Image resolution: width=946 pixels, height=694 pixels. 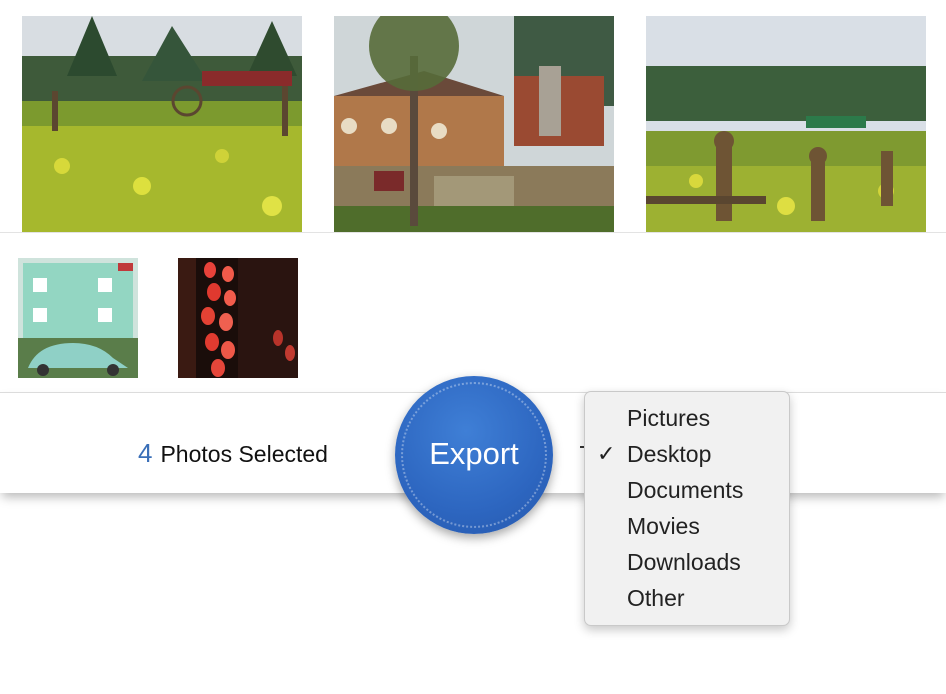 What do you see at coordinates (606, 453) in the screenshot?
I see `checkmark-icon: ✓` at bounding box center [606, 453].